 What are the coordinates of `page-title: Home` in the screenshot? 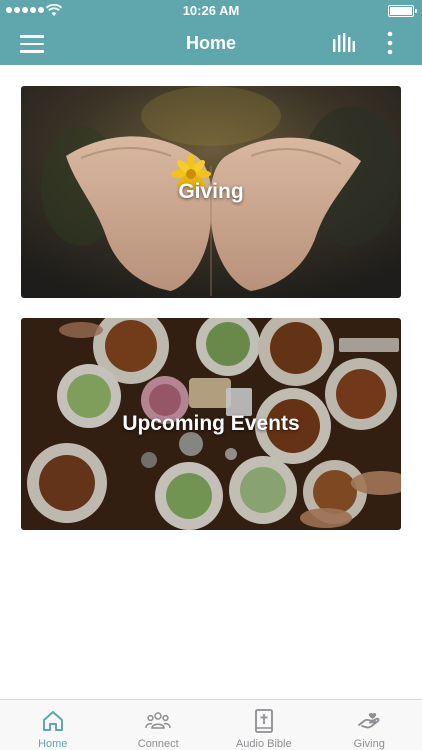 It's located at (210, 43).